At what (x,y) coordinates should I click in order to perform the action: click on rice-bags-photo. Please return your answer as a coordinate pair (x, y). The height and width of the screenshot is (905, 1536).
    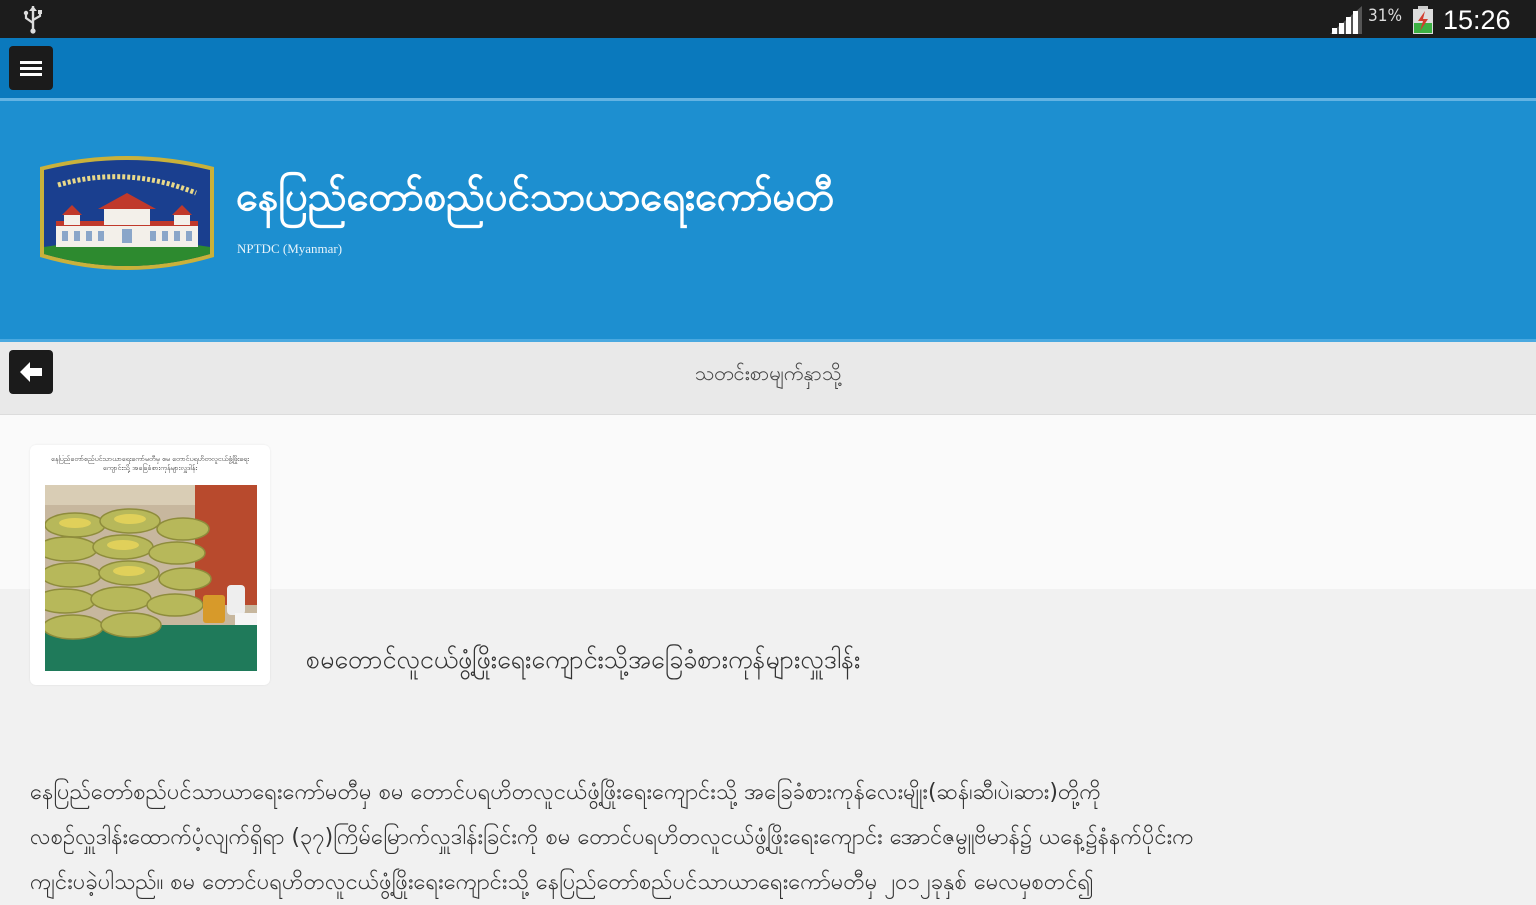
    Looking at the image, I should click on (151, 578).